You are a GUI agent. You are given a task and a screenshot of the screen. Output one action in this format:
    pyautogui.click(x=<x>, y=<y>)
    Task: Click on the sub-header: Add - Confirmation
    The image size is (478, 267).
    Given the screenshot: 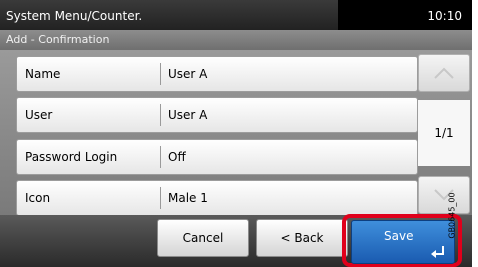 What is the action you would take?
    pyautogui.click(x=236, y=40)
    